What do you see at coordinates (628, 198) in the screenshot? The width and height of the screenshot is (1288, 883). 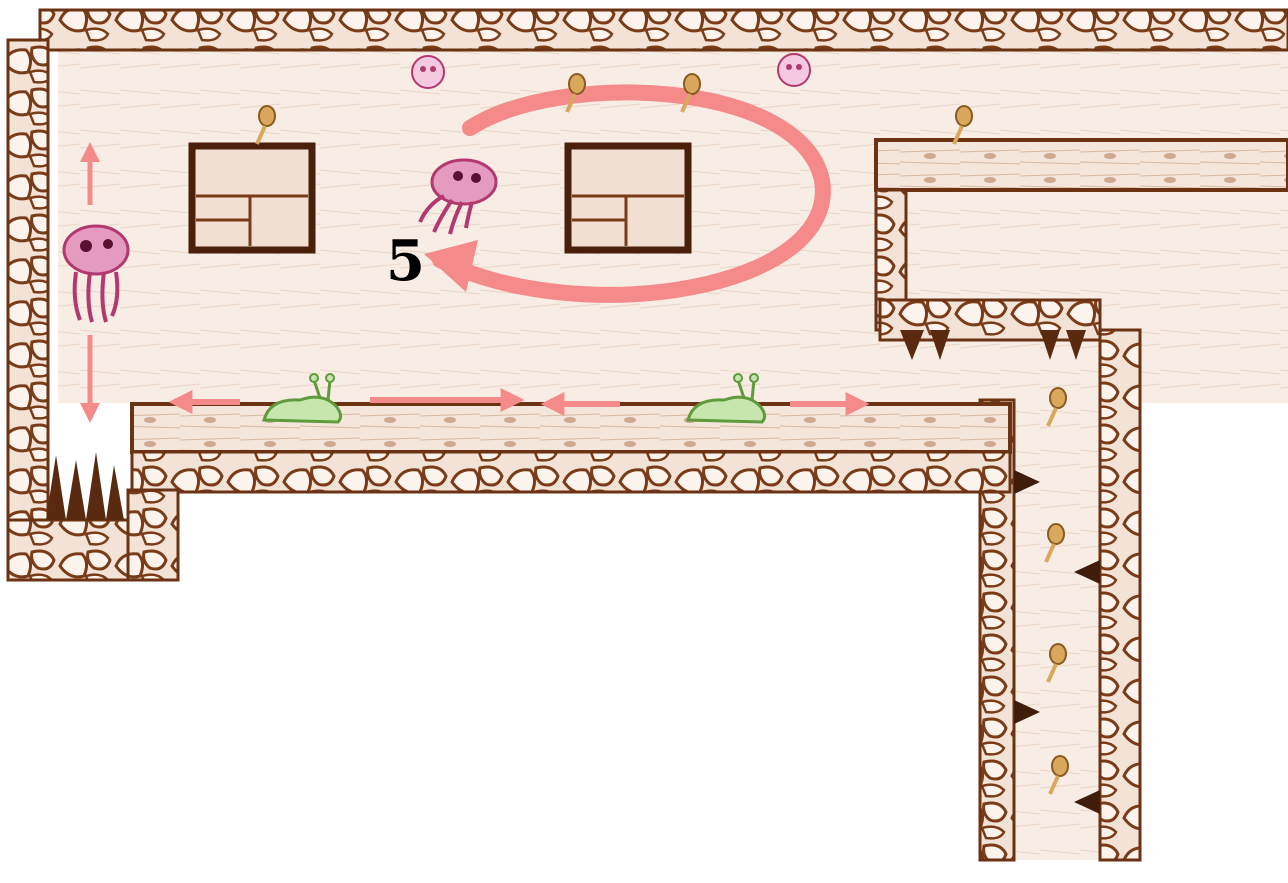 I see `floating-block-right` at bounding box center [628, 198].